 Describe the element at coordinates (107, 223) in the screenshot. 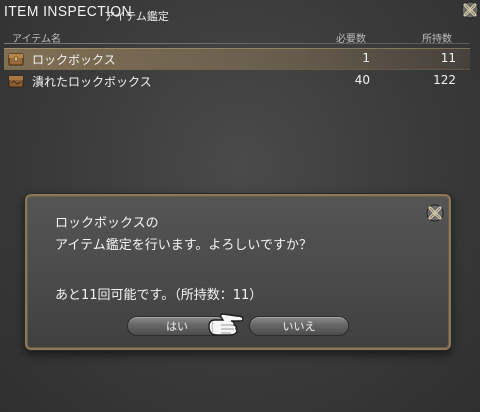

I see `dialog-message-line1: ロックボックスの` at that location.